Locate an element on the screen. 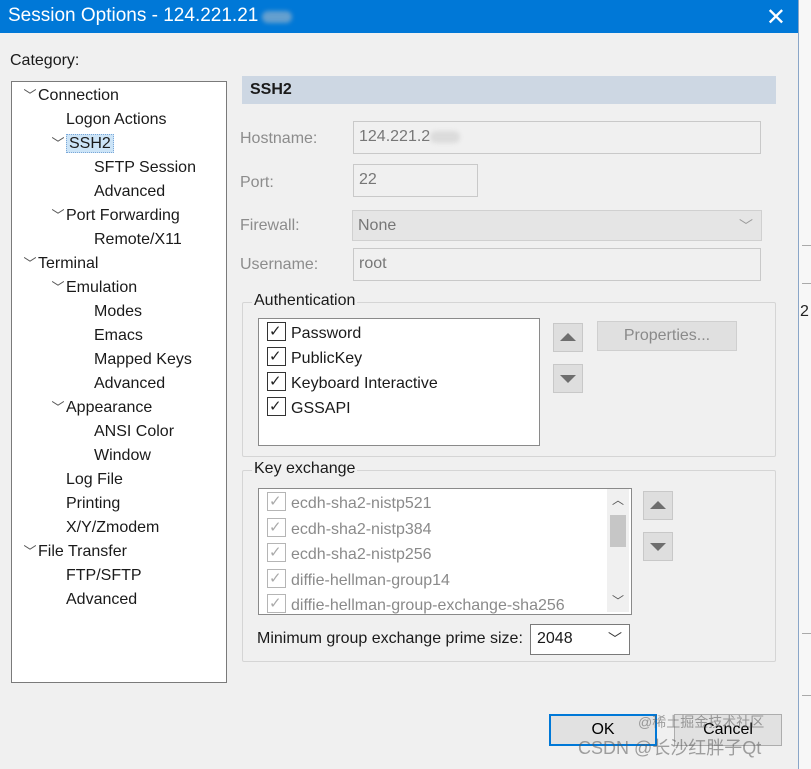 This screenshot has width=811, height=769. tree-item-label: Printing is located at coordinates (93, 503).